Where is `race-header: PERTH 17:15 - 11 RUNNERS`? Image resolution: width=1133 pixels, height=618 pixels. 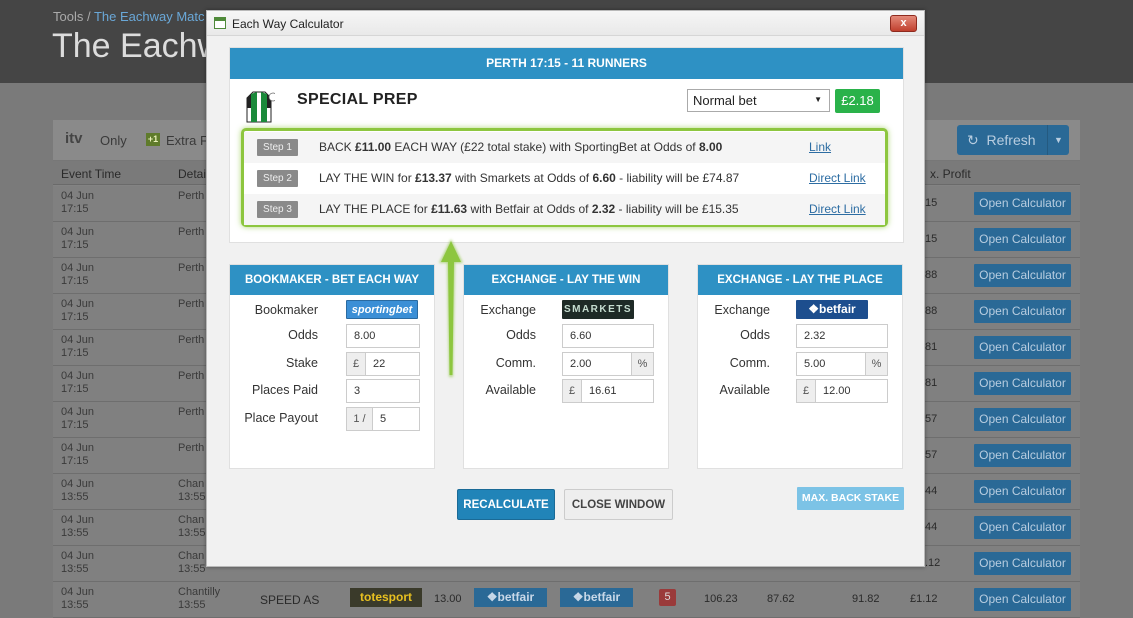
race-header: PERTH 17:15 - 11 RUNNERS is located at coordinates (566, 63).